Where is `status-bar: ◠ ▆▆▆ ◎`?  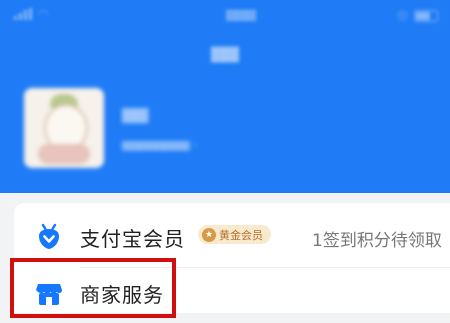 status-bar: ◠ ▆▆▆ ◎ is located at coordinates (225, 17).